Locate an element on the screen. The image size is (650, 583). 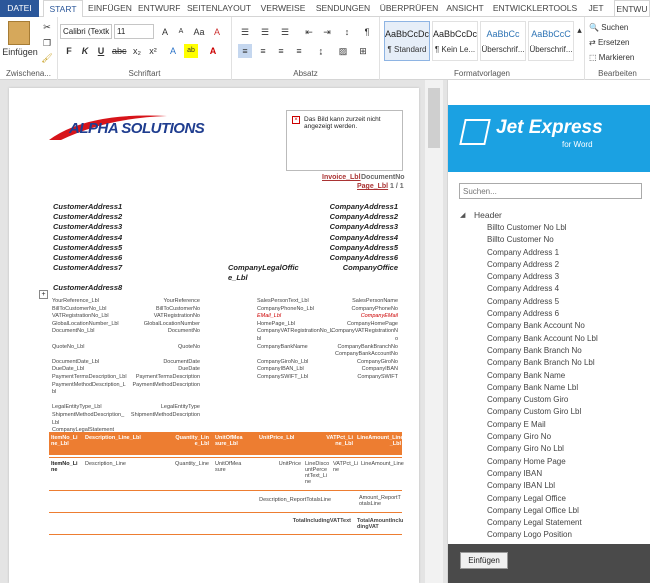
tree-item: Company Custom Giro Lbl is located at coordinates (542, 412).